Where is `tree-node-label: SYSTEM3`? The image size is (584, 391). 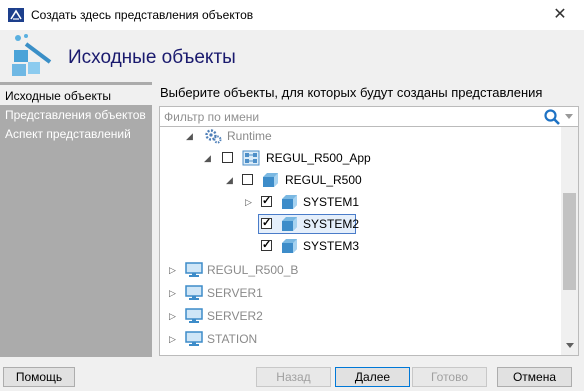
tree-node-label: SYSTEM3 is located at coordinates (331, 246).